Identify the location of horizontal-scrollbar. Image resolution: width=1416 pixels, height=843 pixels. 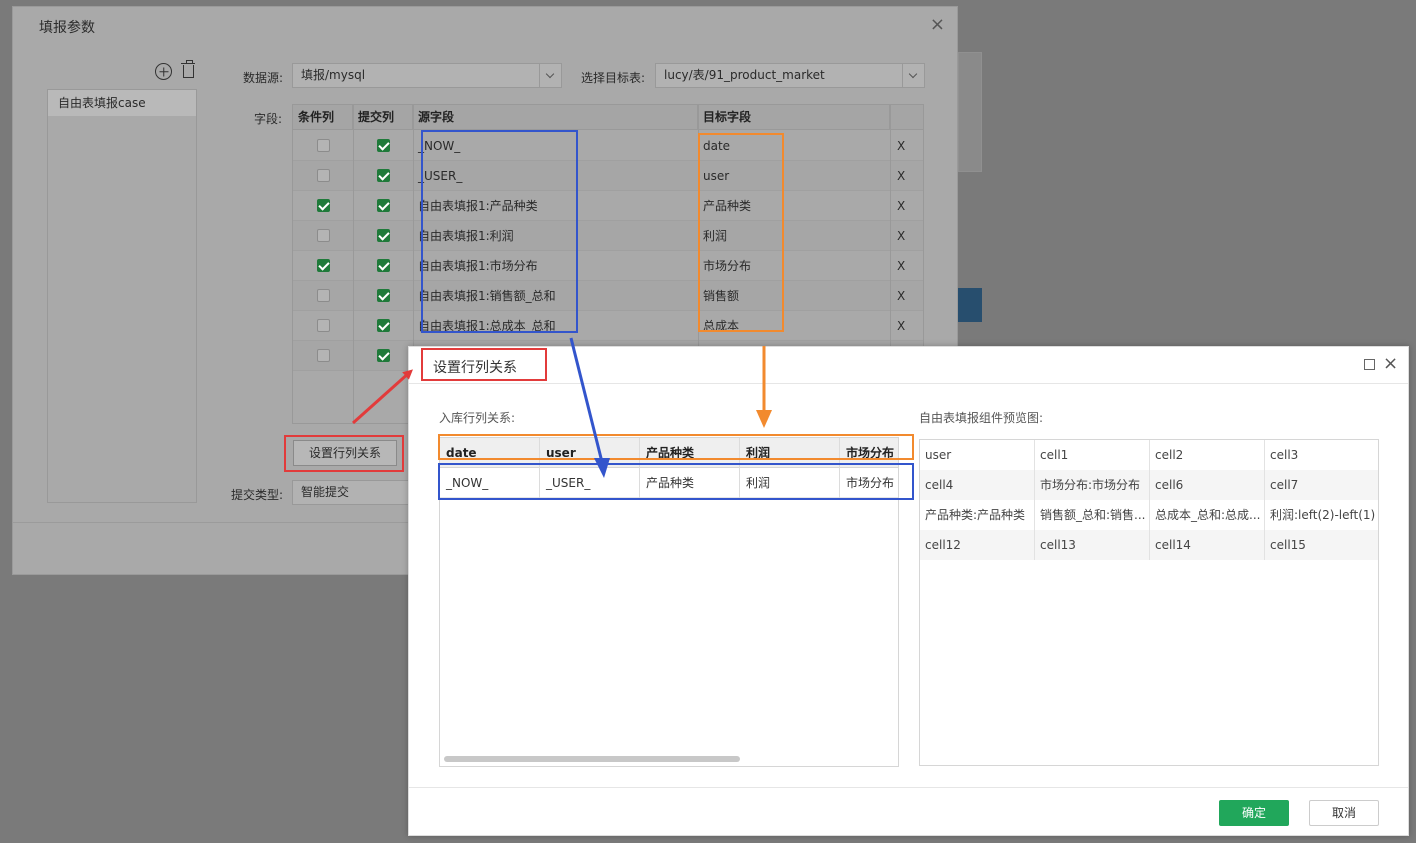
(592, 759).